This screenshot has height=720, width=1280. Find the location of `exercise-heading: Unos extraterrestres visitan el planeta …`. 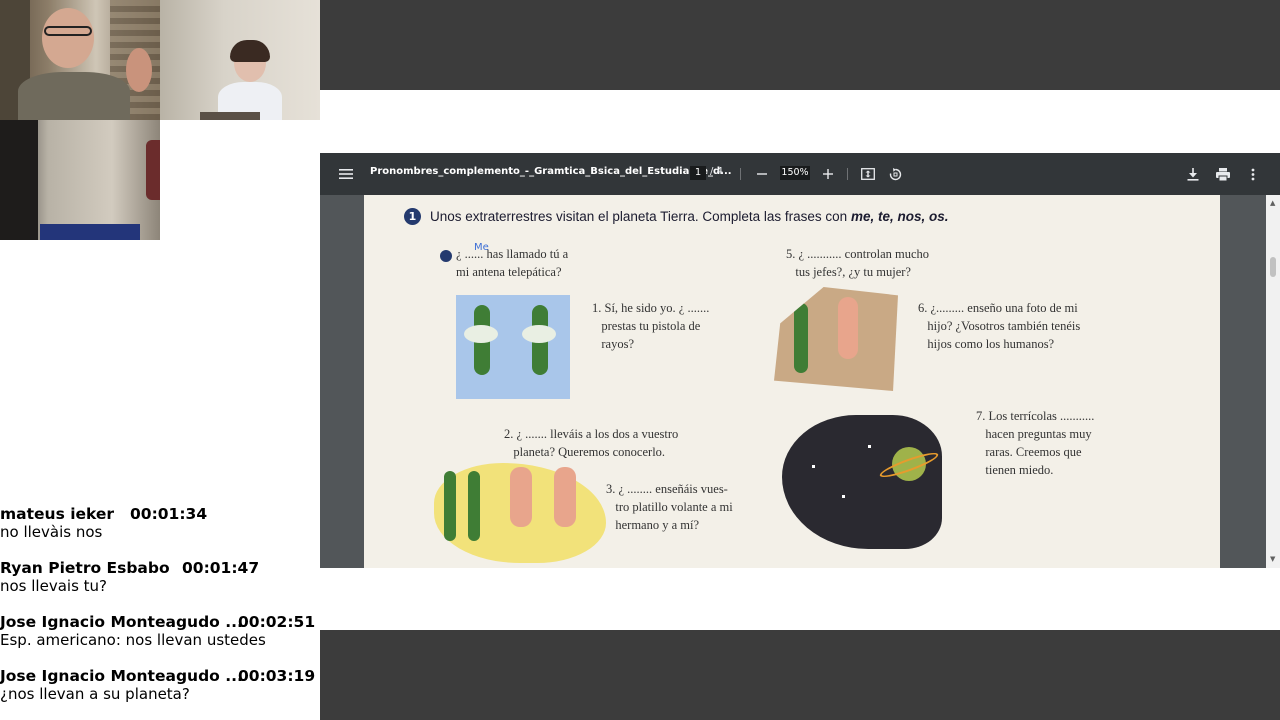

exercise-heading: Unos extraterrestres visitan el planeta … is located at coordinates (689, 216).